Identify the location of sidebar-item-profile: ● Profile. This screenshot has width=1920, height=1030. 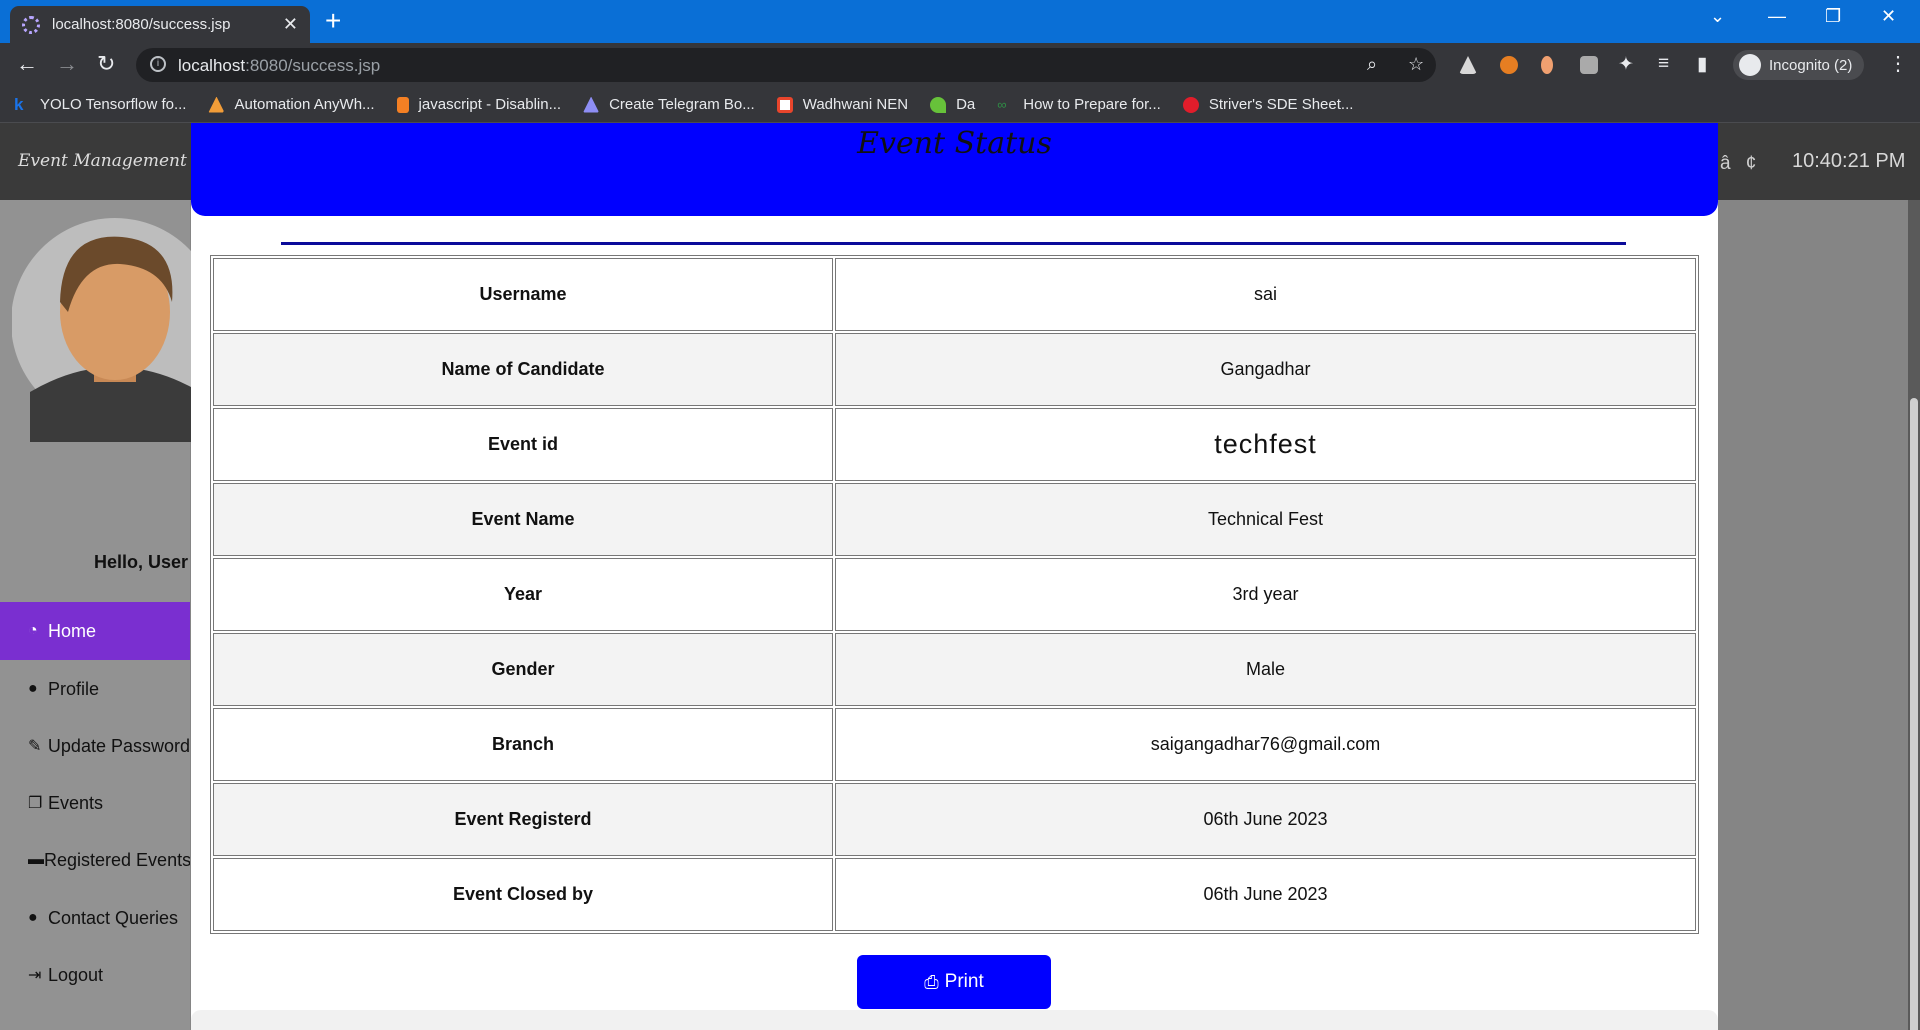
(95, 689).